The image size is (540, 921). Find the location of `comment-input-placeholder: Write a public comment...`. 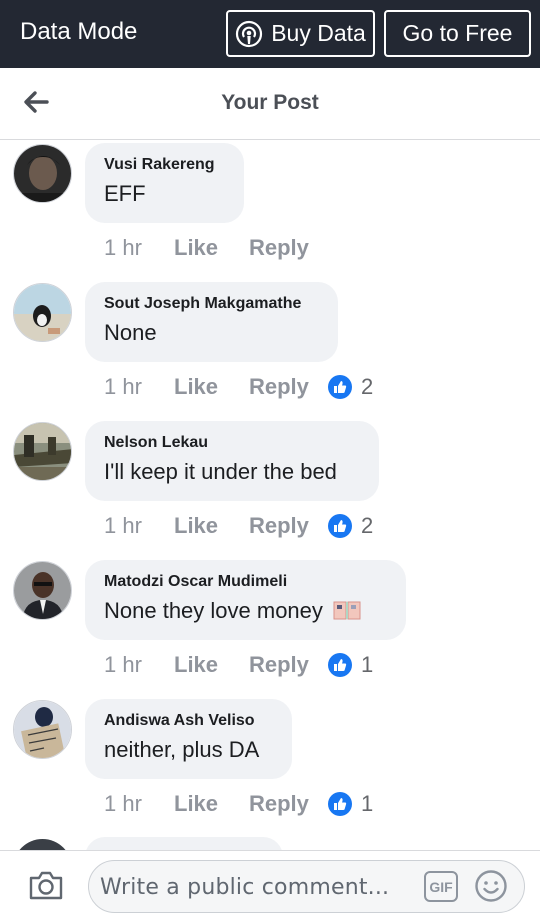

comment-input-placeholder: Write a public comment... is located at coordinates (245, 887).